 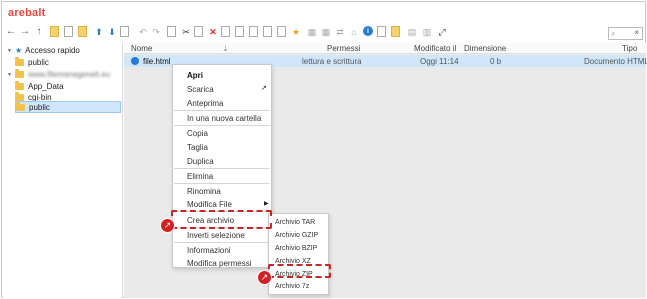 What do you see at coordinates (629, 48) in the screenshot?
I see `column-type: Tipo` at bounding box center [629, 48].